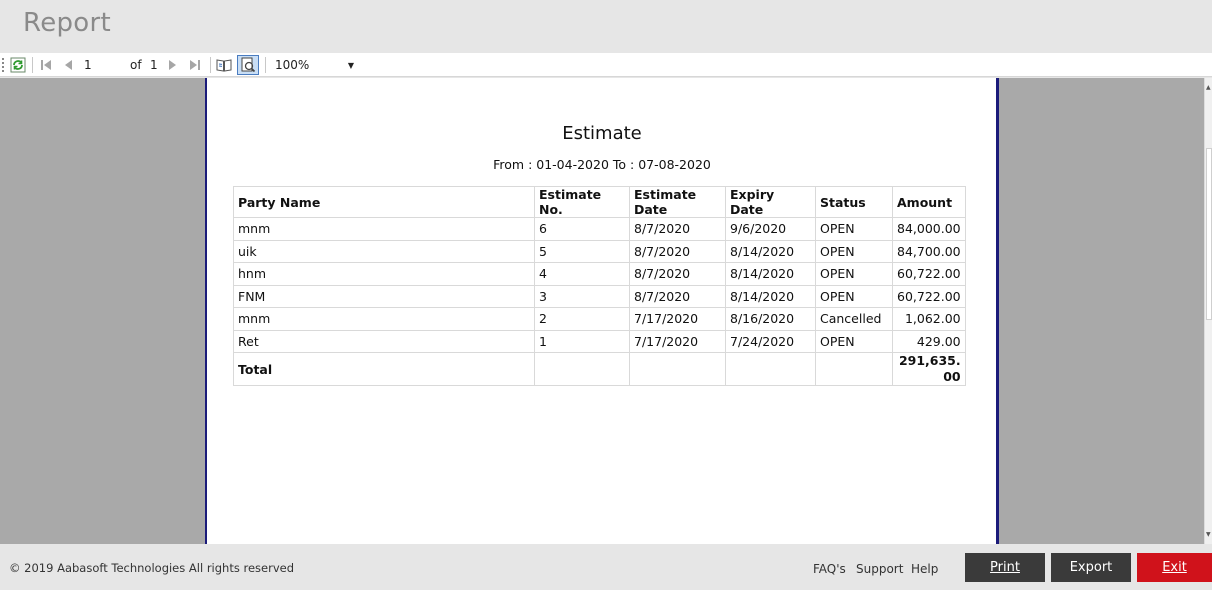  What do you see at coordinates (929, 341) in the screenshot?
I see `amount-cell: 429.00` at bounding box center [929, 341].